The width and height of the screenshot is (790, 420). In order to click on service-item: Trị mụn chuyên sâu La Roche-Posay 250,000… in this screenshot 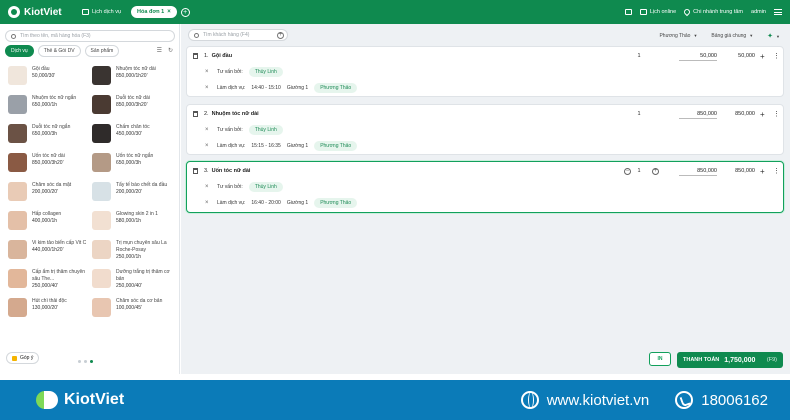, I will do `click(134, 253)`.